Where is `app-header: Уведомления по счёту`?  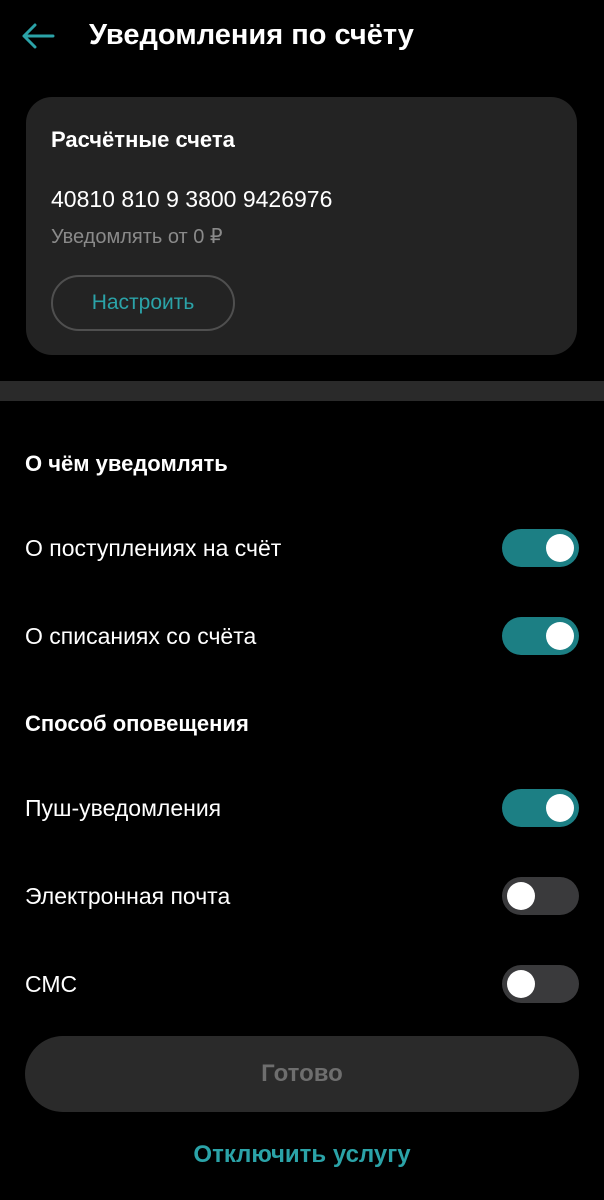 app-header: Уведомления по счёту is located at coordinates (302, 36).